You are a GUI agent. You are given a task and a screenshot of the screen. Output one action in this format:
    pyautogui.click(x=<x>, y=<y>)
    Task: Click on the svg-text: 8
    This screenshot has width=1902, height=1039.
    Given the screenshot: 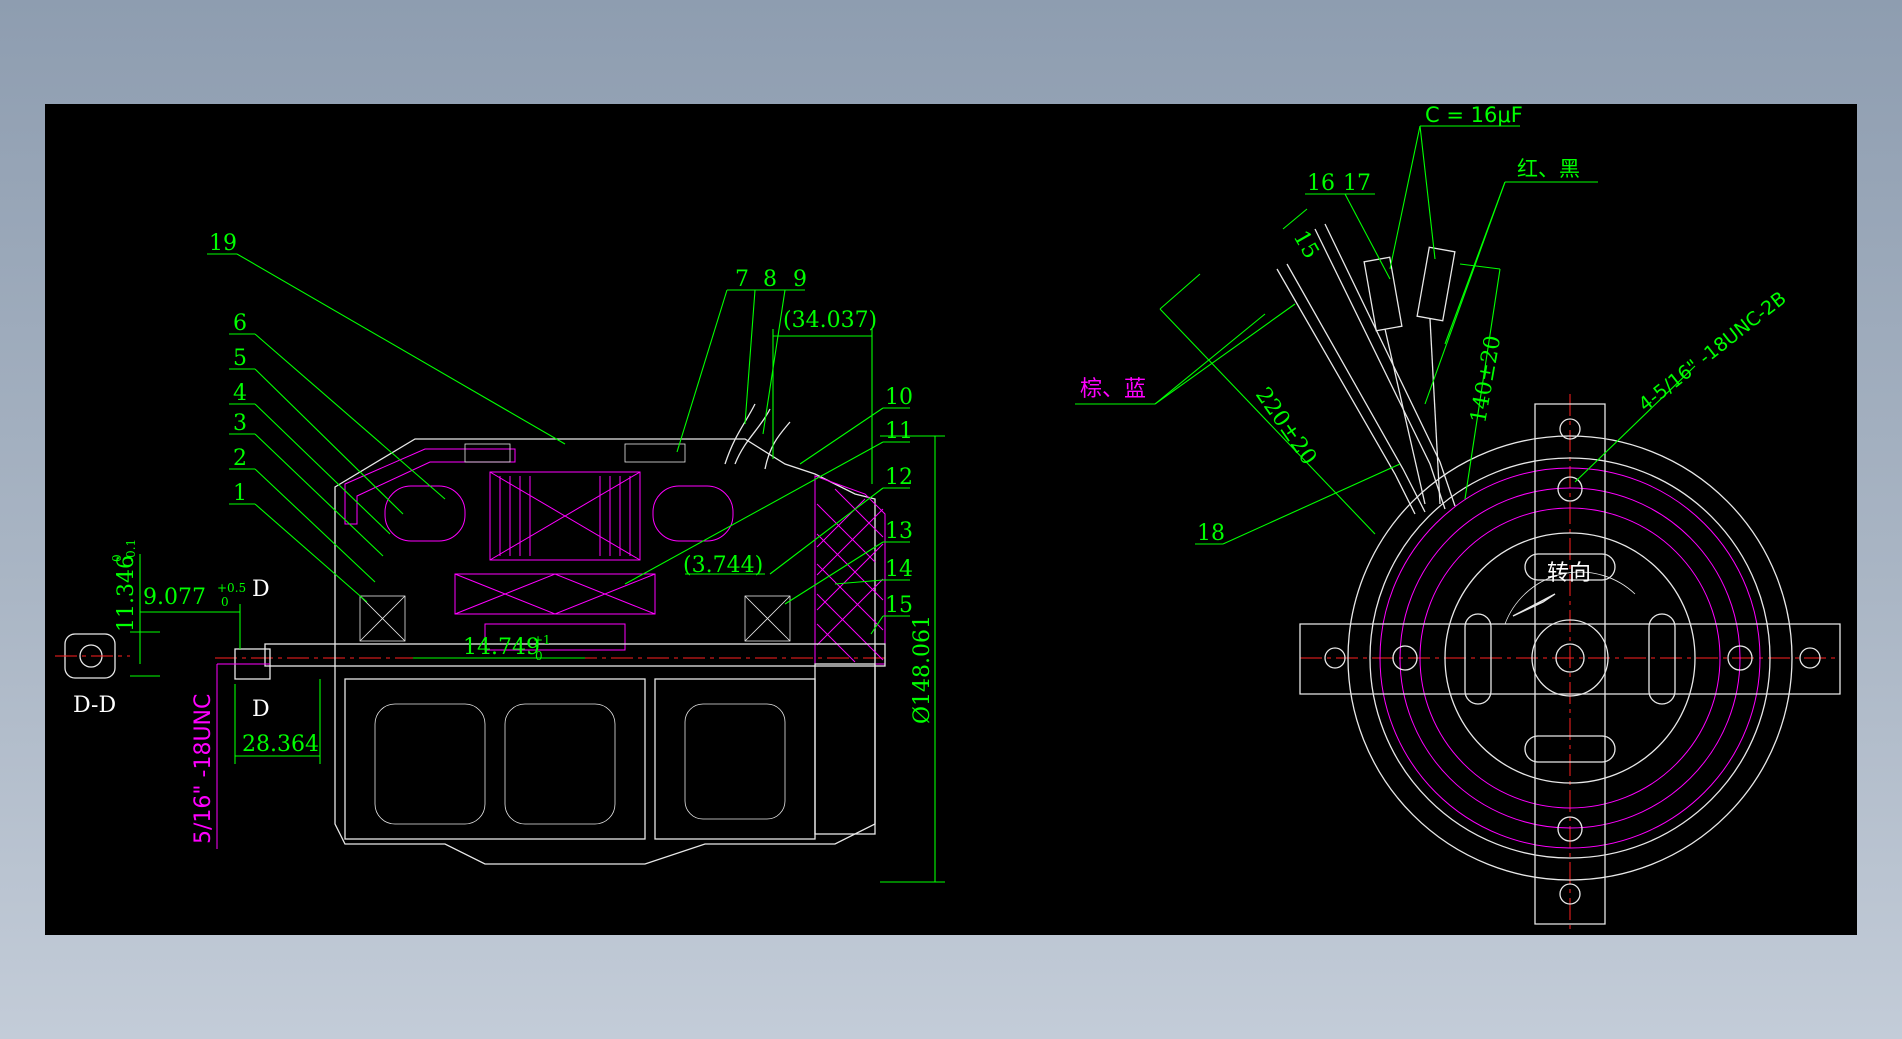 What is the action you would take?
    pyautogui.click(x=770, y=279)
    